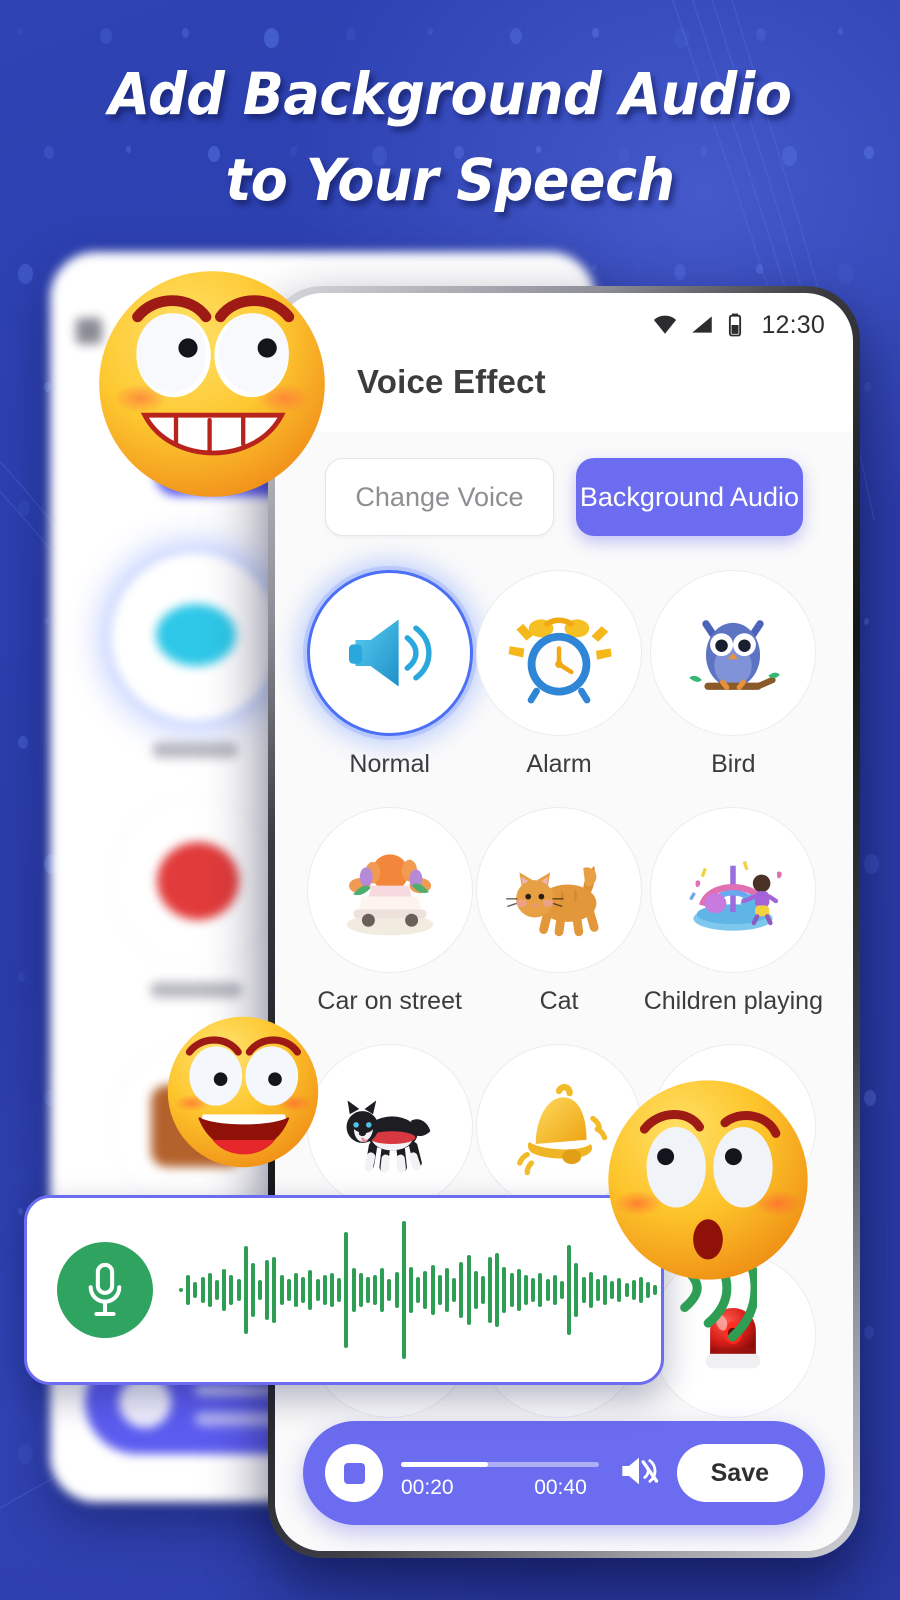 The image size is (900, 1600). What do you see at coordinates (418, 1290) in the screenshot?
I see `audio-waveform` at bounding box center [418, 1290].